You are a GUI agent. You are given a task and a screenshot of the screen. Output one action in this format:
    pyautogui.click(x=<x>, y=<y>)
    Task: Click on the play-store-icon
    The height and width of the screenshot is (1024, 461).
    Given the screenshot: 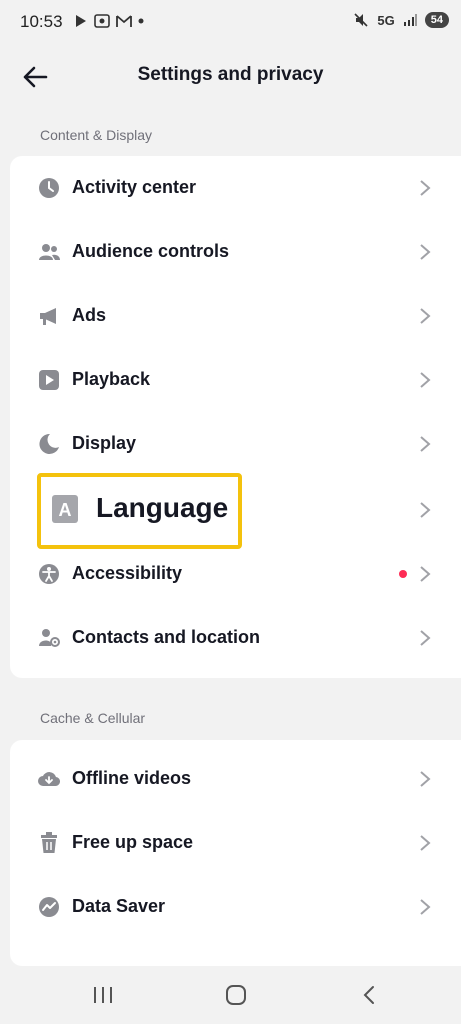 What is the action you would take?
    pyautogui.click(x=81, y=21)
    